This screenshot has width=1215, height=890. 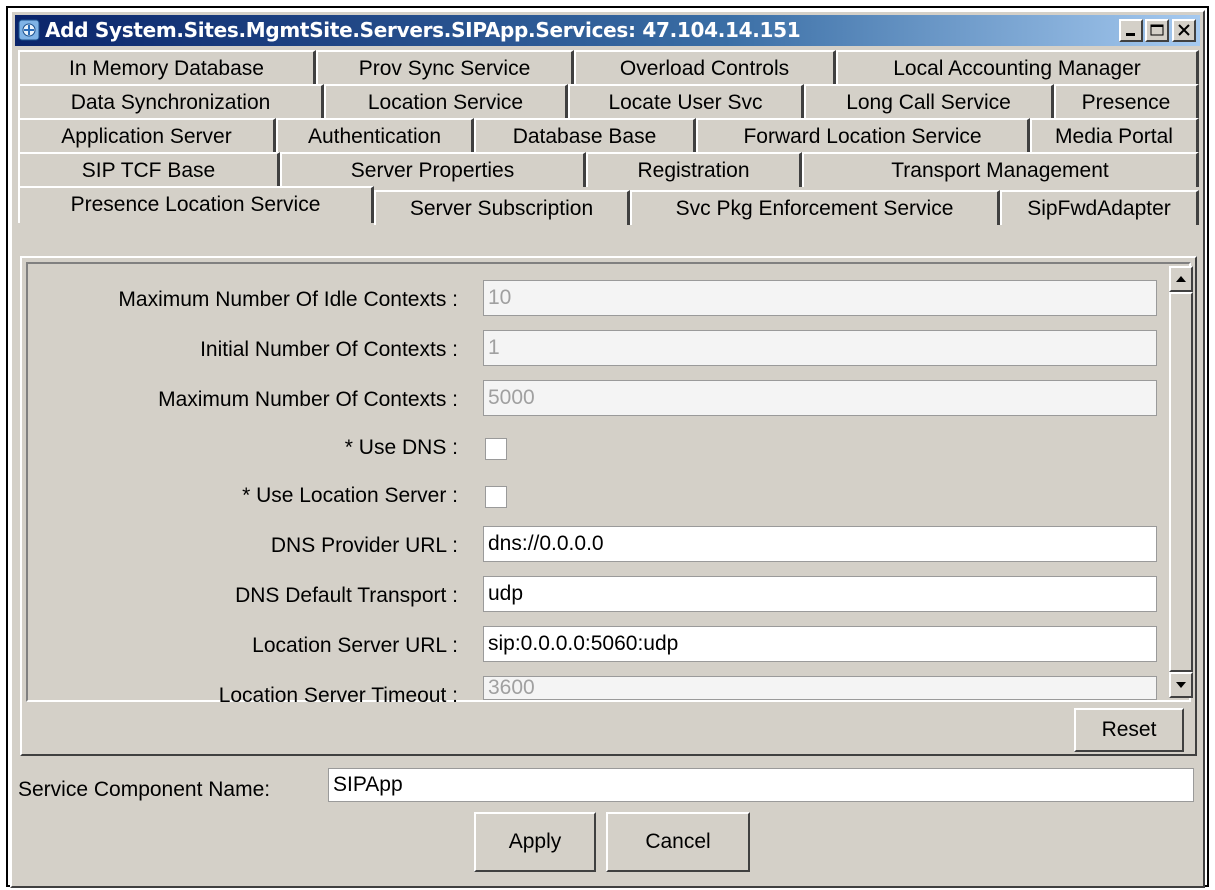 What do you see at coordinates (375, 135) in the screenshot?
I see `tab-authentication: Authentication` at bounding box center [375, 135].